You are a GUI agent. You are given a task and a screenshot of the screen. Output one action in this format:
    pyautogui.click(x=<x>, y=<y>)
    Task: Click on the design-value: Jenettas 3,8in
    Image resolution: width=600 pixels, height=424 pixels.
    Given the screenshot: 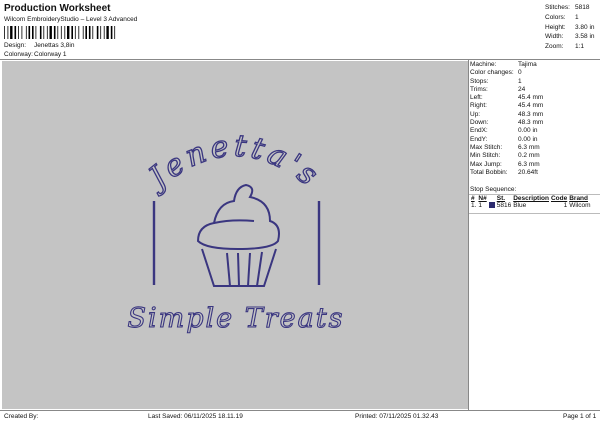 What is the action you would take?
    pyautogui.click(x=54, y=45)
    